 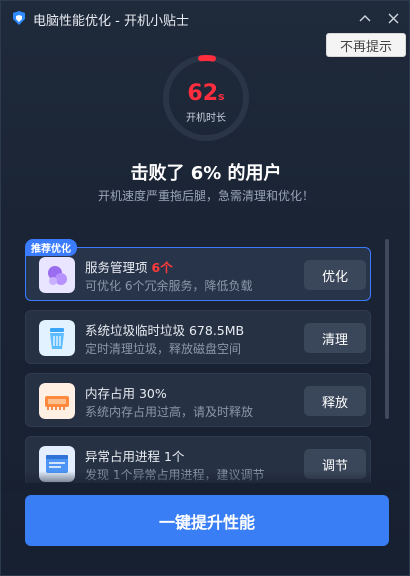 What do you see at coordinates (126, 393) in the screenshot?
I see `item-title: 内存占用 30%` at bounding box center [126, 393].